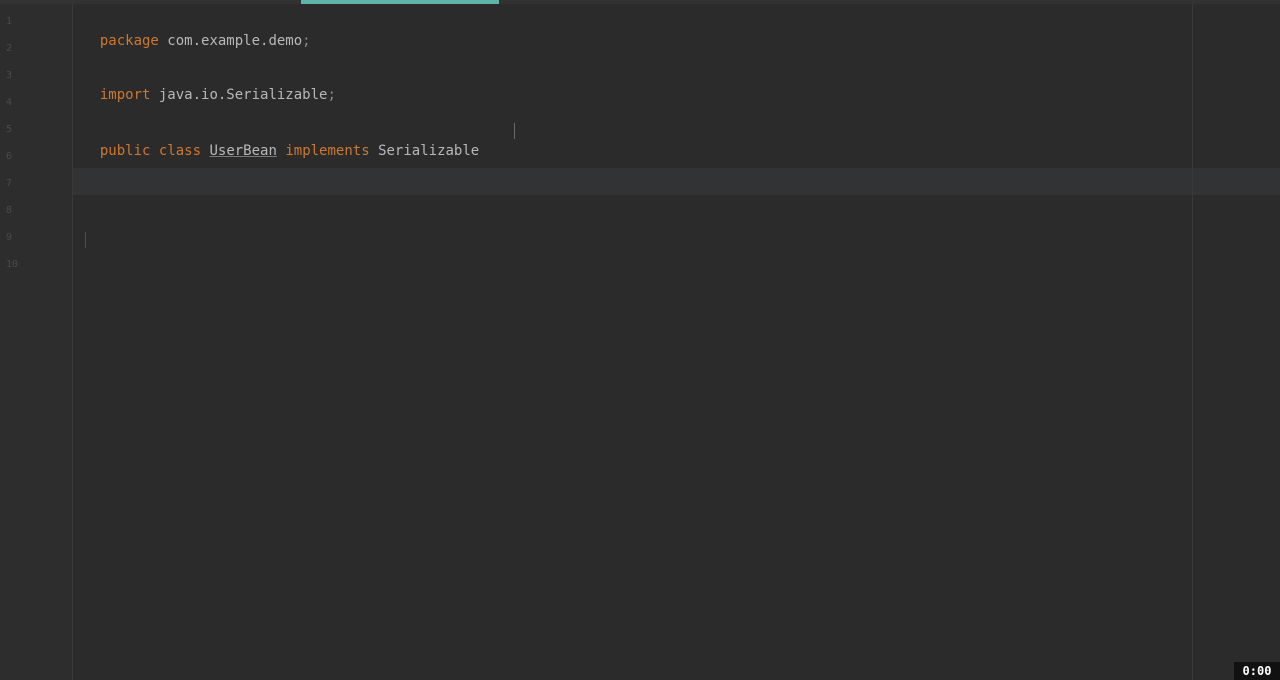 This screenshot has width=1280, height=680. What do you see at coordinates (242, 151) in the screenshot?
I see `class-name: UserBean` at bounding box center [242, 151].